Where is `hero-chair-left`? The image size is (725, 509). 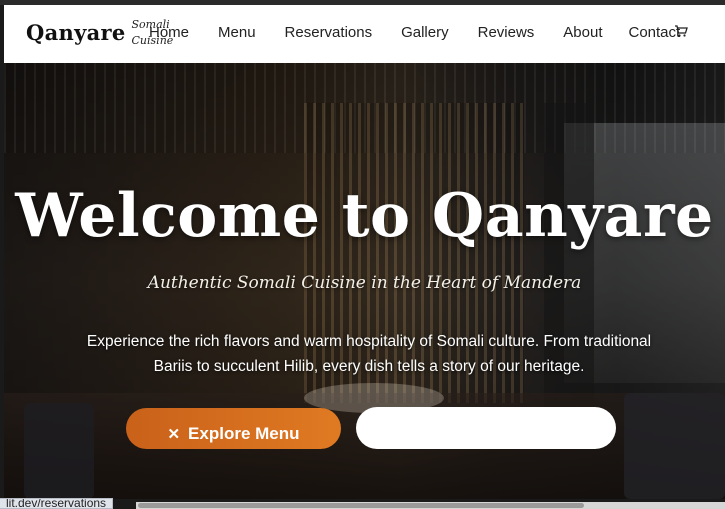
hero-chair-left is located at coordinates (59, 451).